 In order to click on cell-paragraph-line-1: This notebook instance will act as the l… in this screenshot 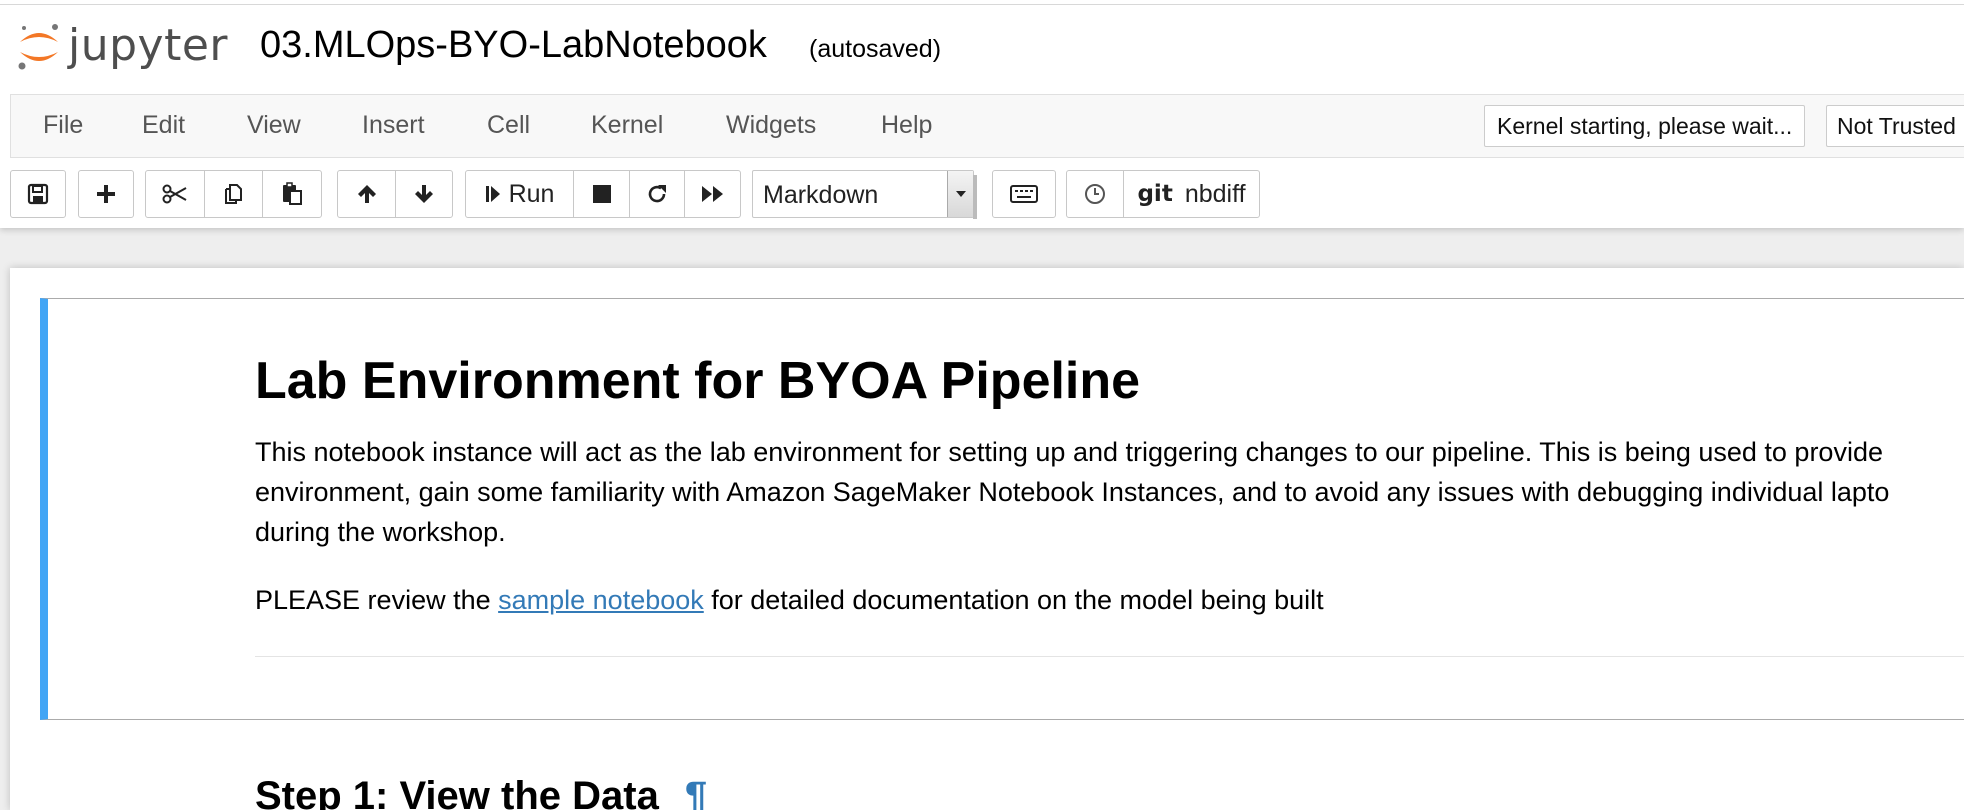, I will do `click(1069, 452)`.